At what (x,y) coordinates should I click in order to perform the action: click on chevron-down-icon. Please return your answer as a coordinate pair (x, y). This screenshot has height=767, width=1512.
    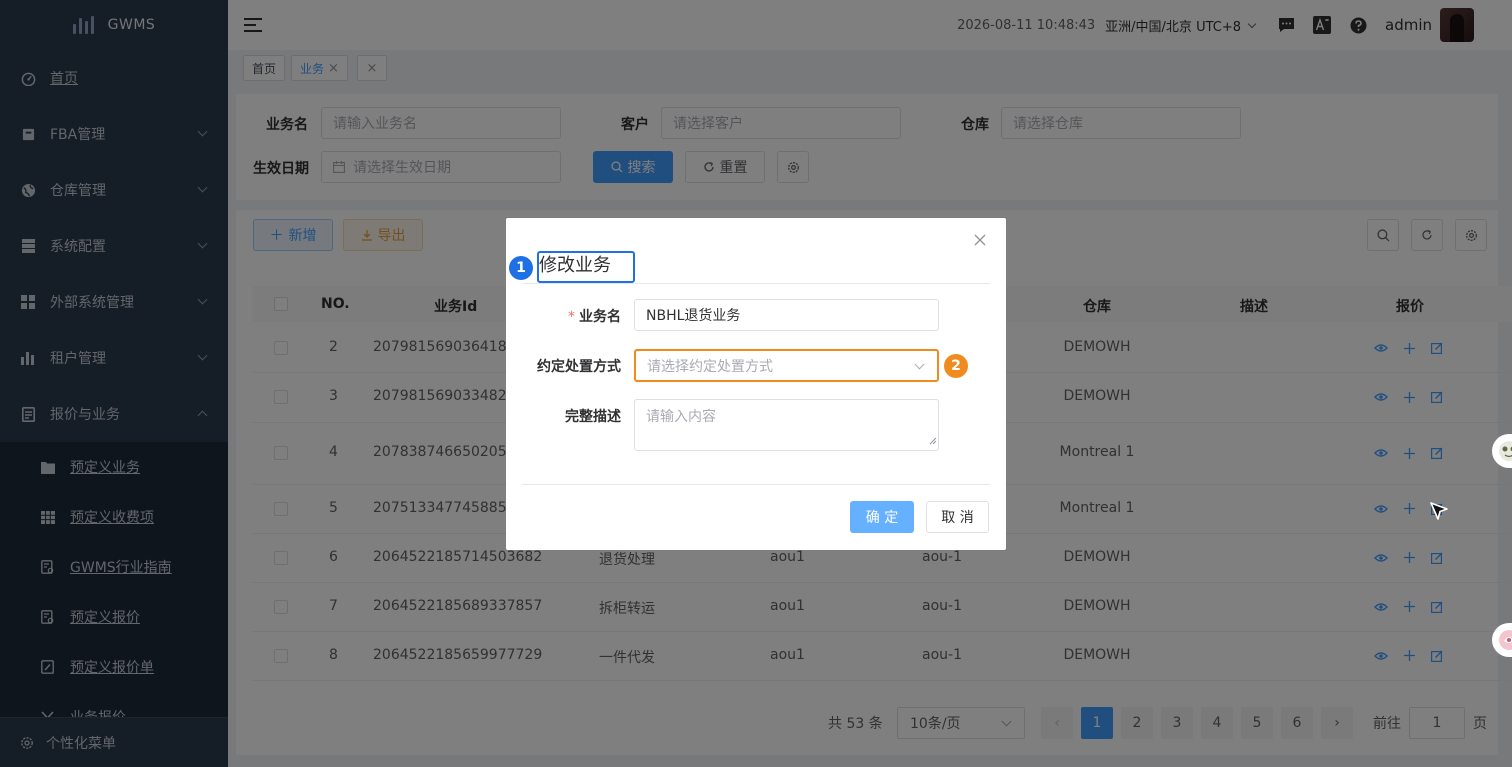
    Looking at the image, I should click on (919, 364).